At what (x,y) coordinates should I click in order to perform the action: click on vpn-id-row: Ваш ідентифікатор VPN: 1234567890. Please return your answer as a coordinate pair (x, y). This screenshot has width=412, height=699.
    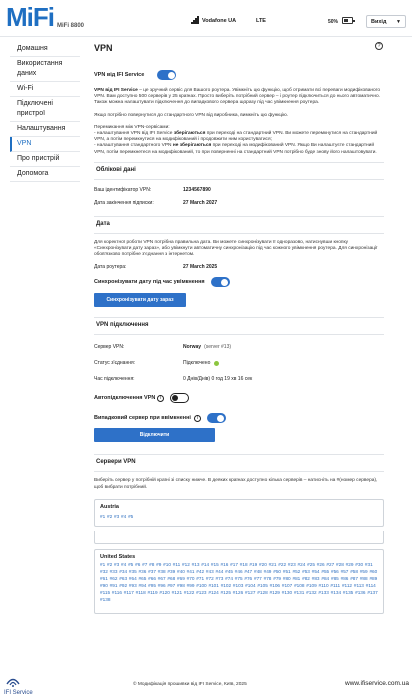
    Looking at the image, I should click on (239, 190).